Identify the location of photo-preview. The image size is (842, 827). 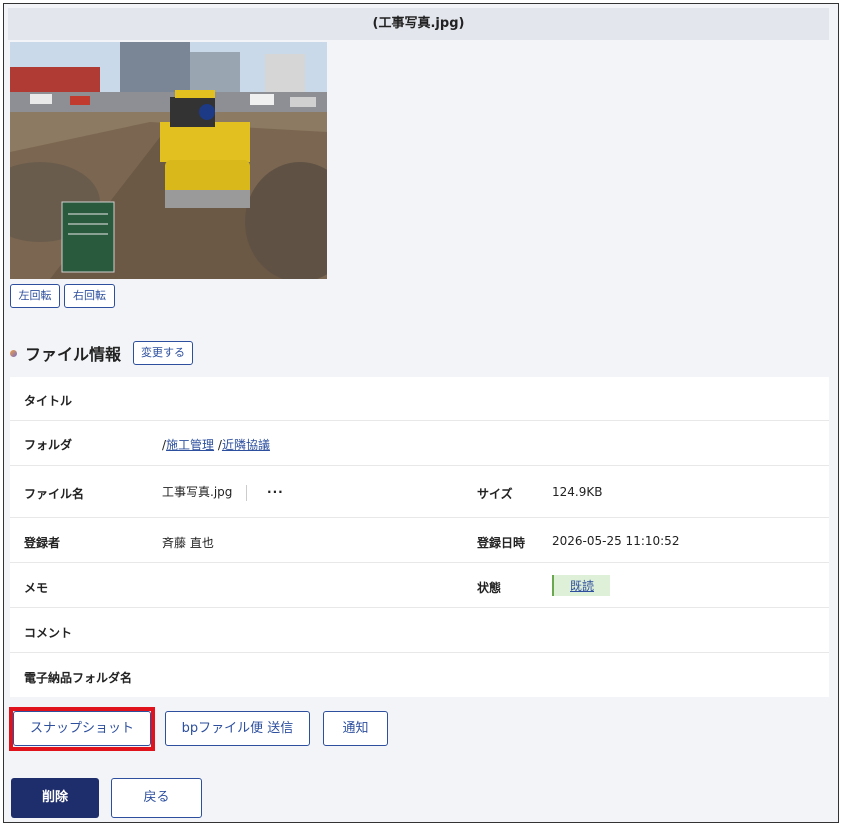
(168, 160).